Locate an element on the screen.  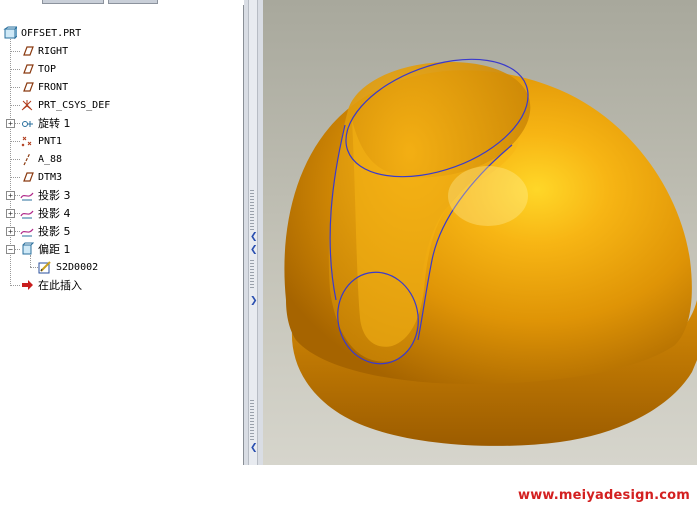
tree-item: 投影 3 is located at coordinates (45, 195).